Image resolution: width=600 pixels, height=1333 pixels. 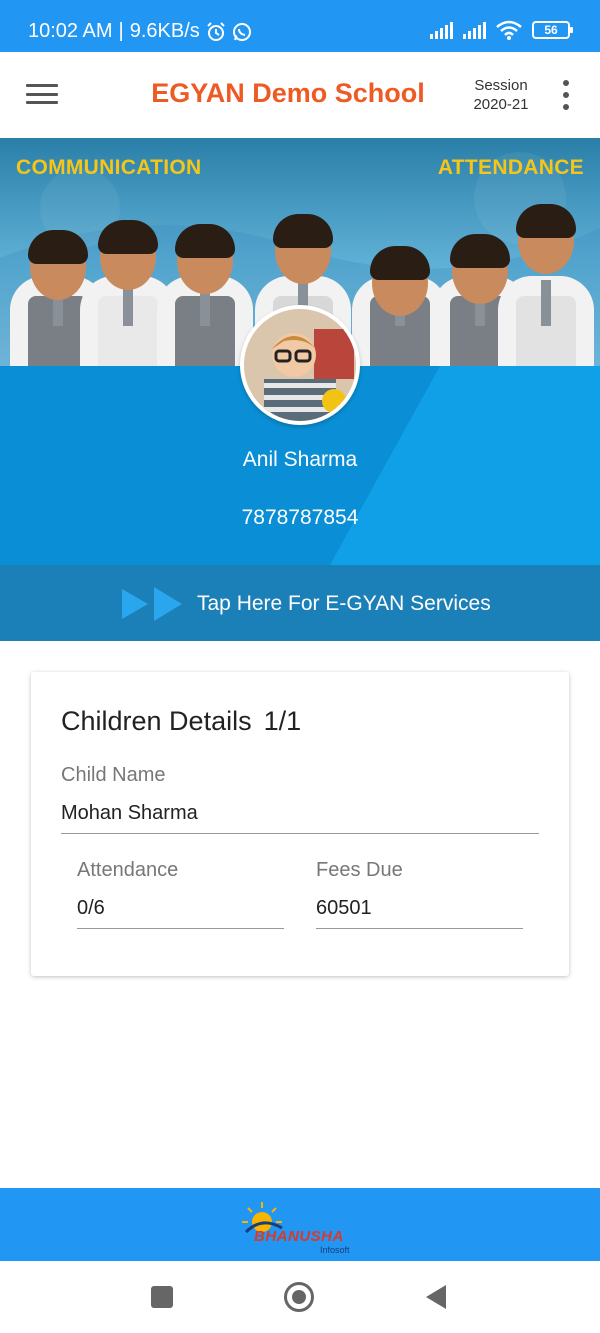 I want to click on status-left: 10:02 AM | 9.6KB/s, so click(x=140, y=31).